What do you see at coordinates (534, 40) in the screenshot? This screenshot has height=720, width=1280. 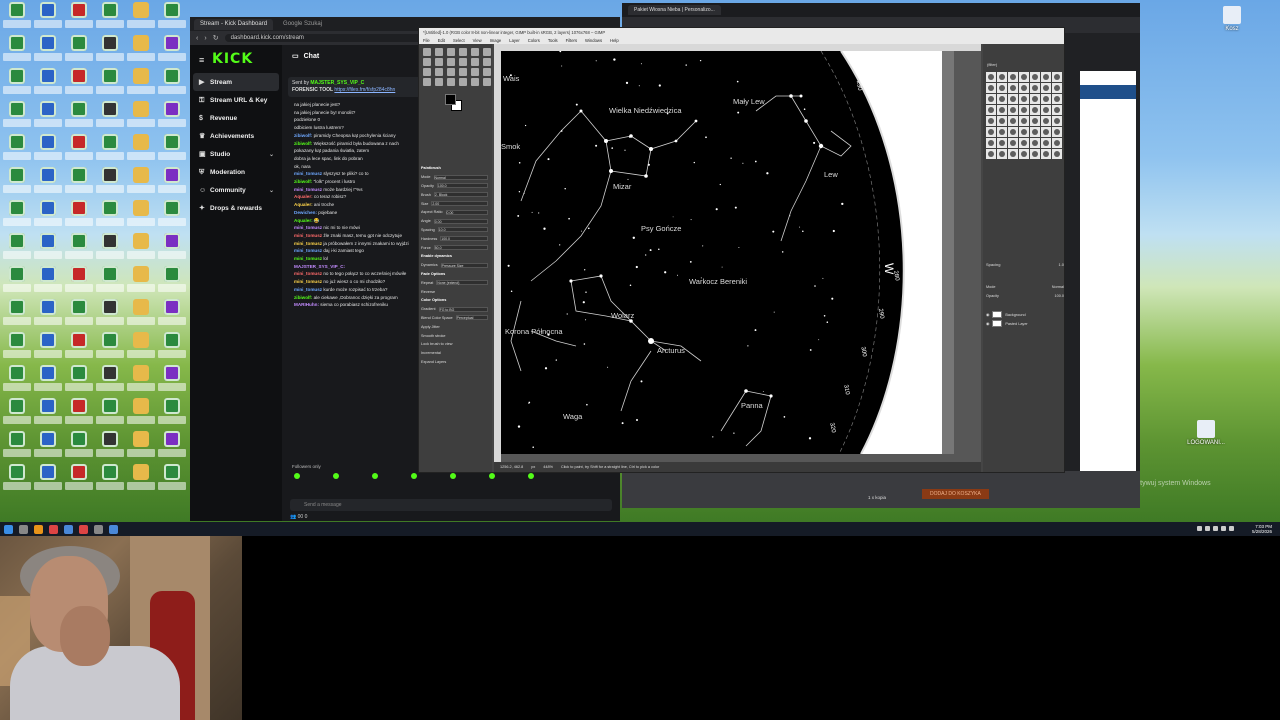 I see `gimp-menu-item: Colors` at bounding box center [534, 40].